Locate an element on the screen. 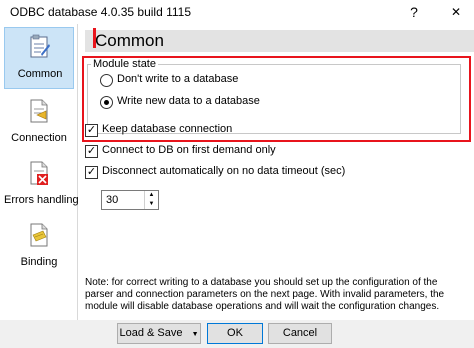  checkbox-label: Keep database connection is located at coordinates (167, 129).